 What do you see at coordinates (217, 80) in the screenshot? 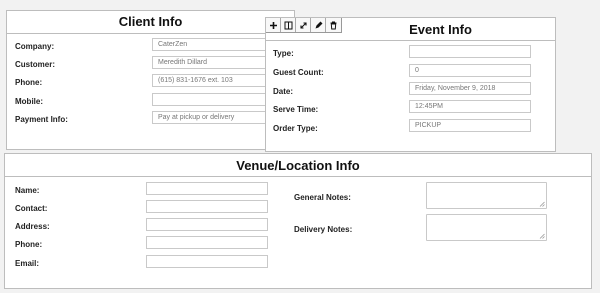
I see `phone-field: (615) 831-1676 ext. 103` at bounding box center [217, 80].